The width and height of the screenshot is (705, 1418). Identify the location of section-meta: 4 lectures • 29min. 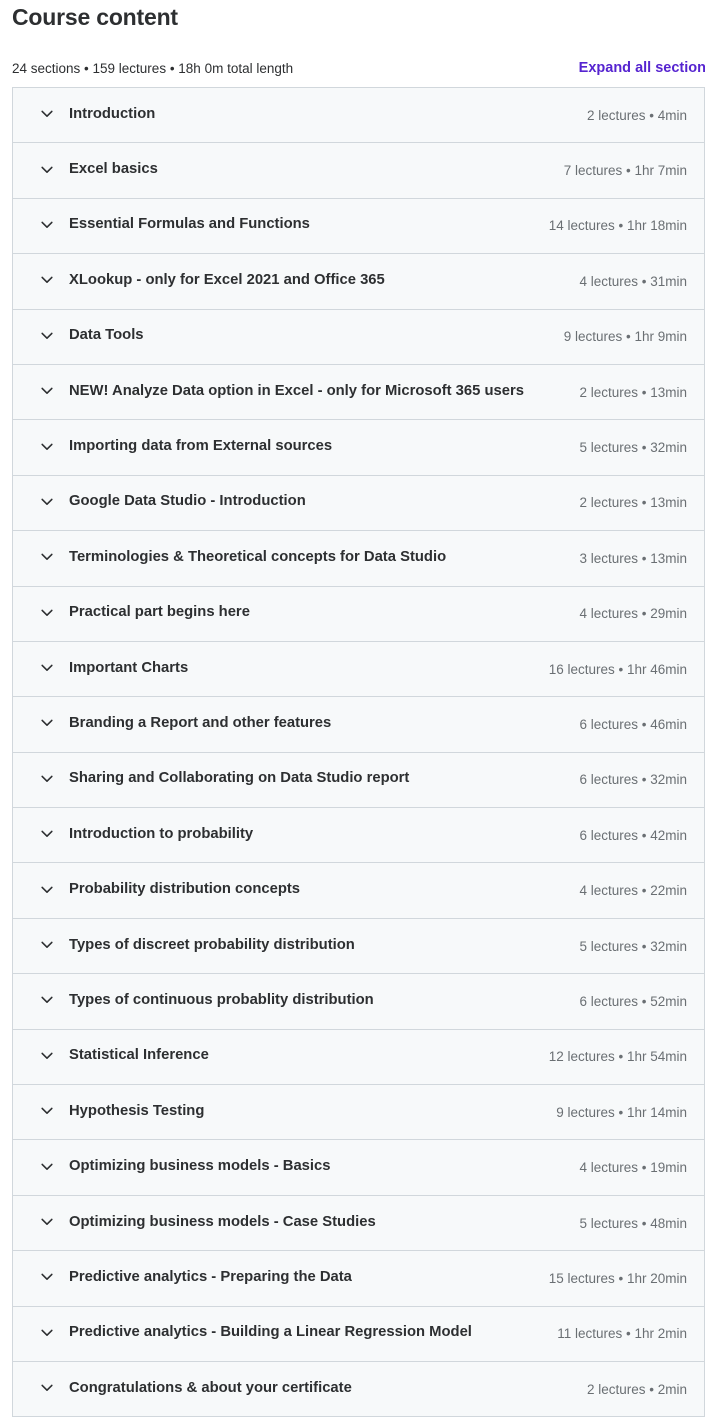
(633, 614).